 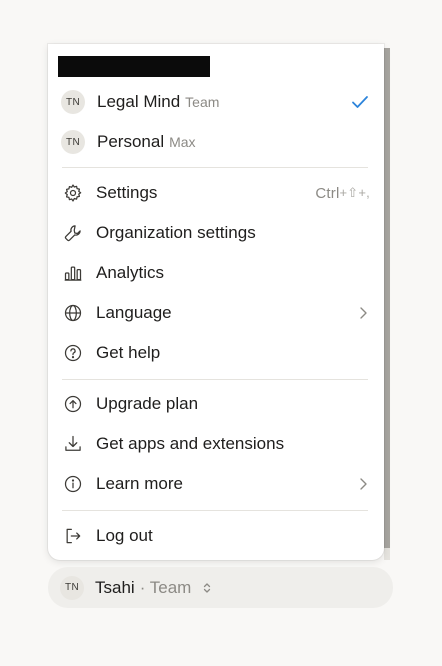 I want to click on checkmark-icon, so click(x=360, y=102).